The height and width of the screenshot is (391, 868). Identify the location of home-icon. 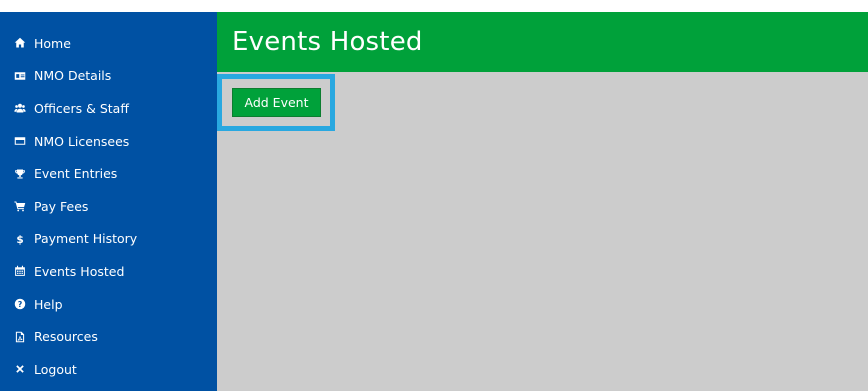
(20, 43).